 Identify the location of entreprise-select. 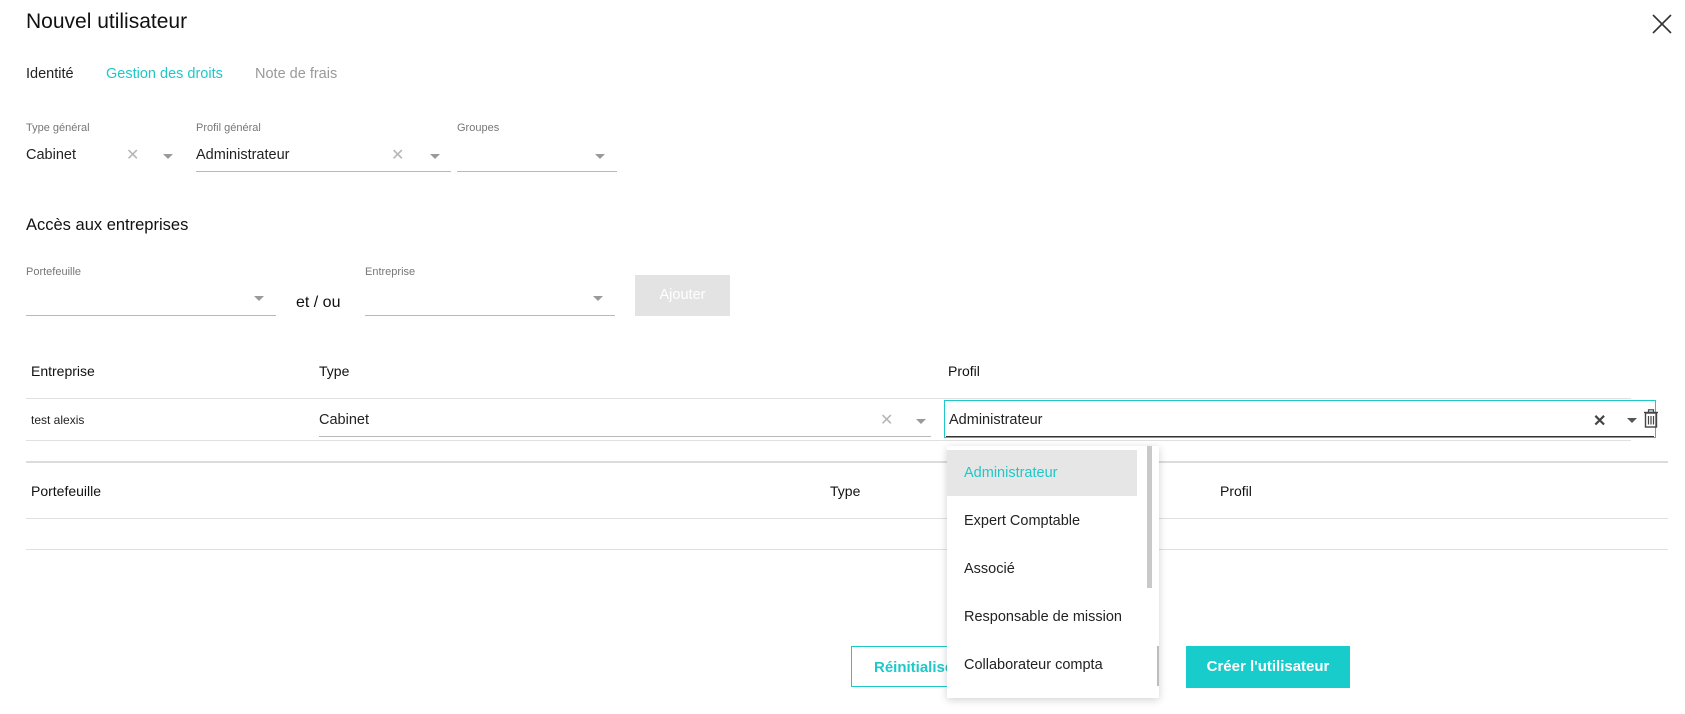
(490, 299).